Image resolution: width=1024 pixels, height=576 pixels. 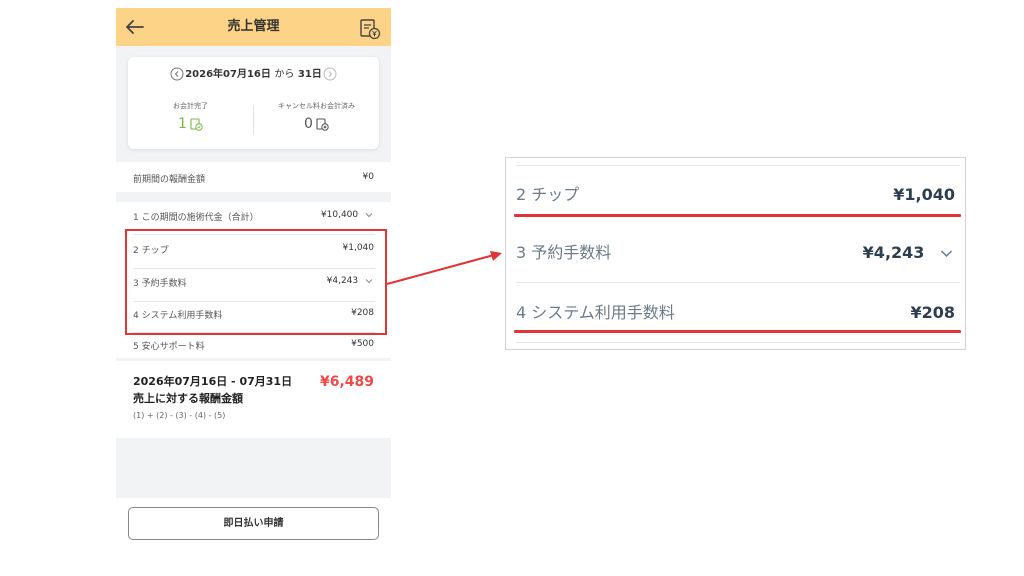 What do you see at coordinates (370, 29) in the screenshot?
I see `receipt-yen-icon` at bounding box center [370, 29].